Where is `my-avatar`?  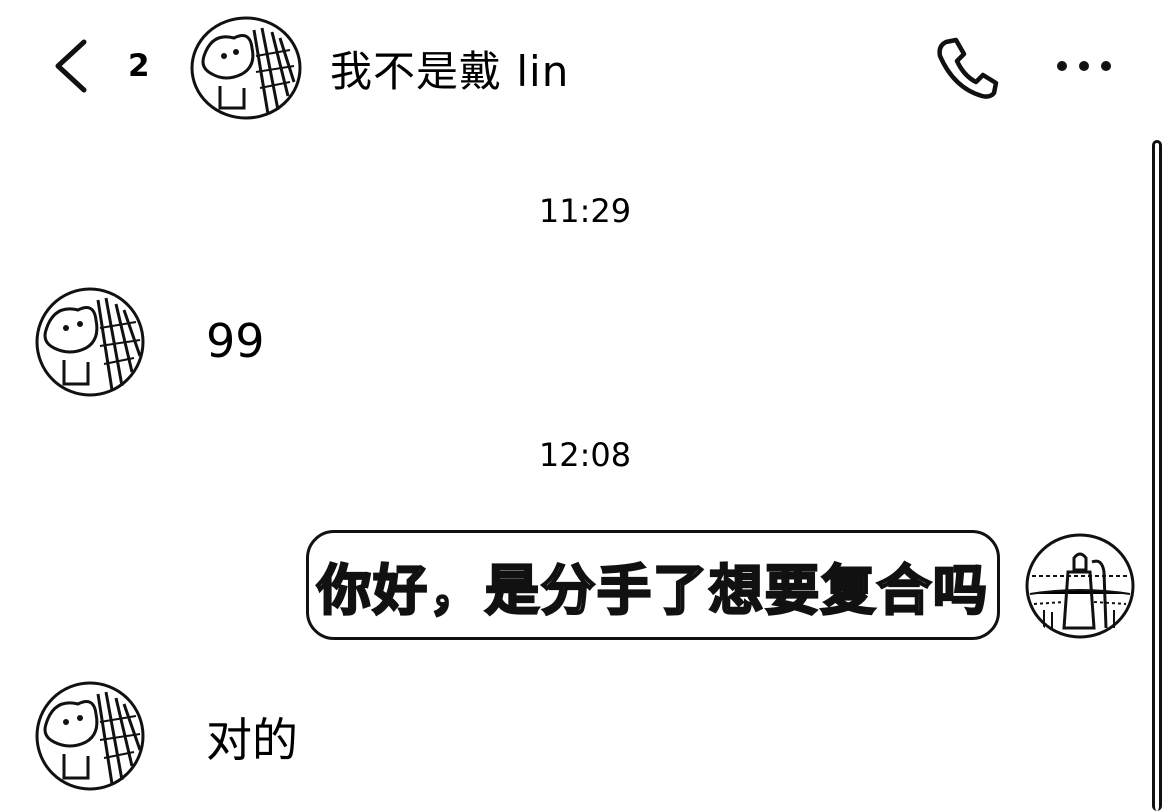
my-avatar is located at coordinates (1080, 586).